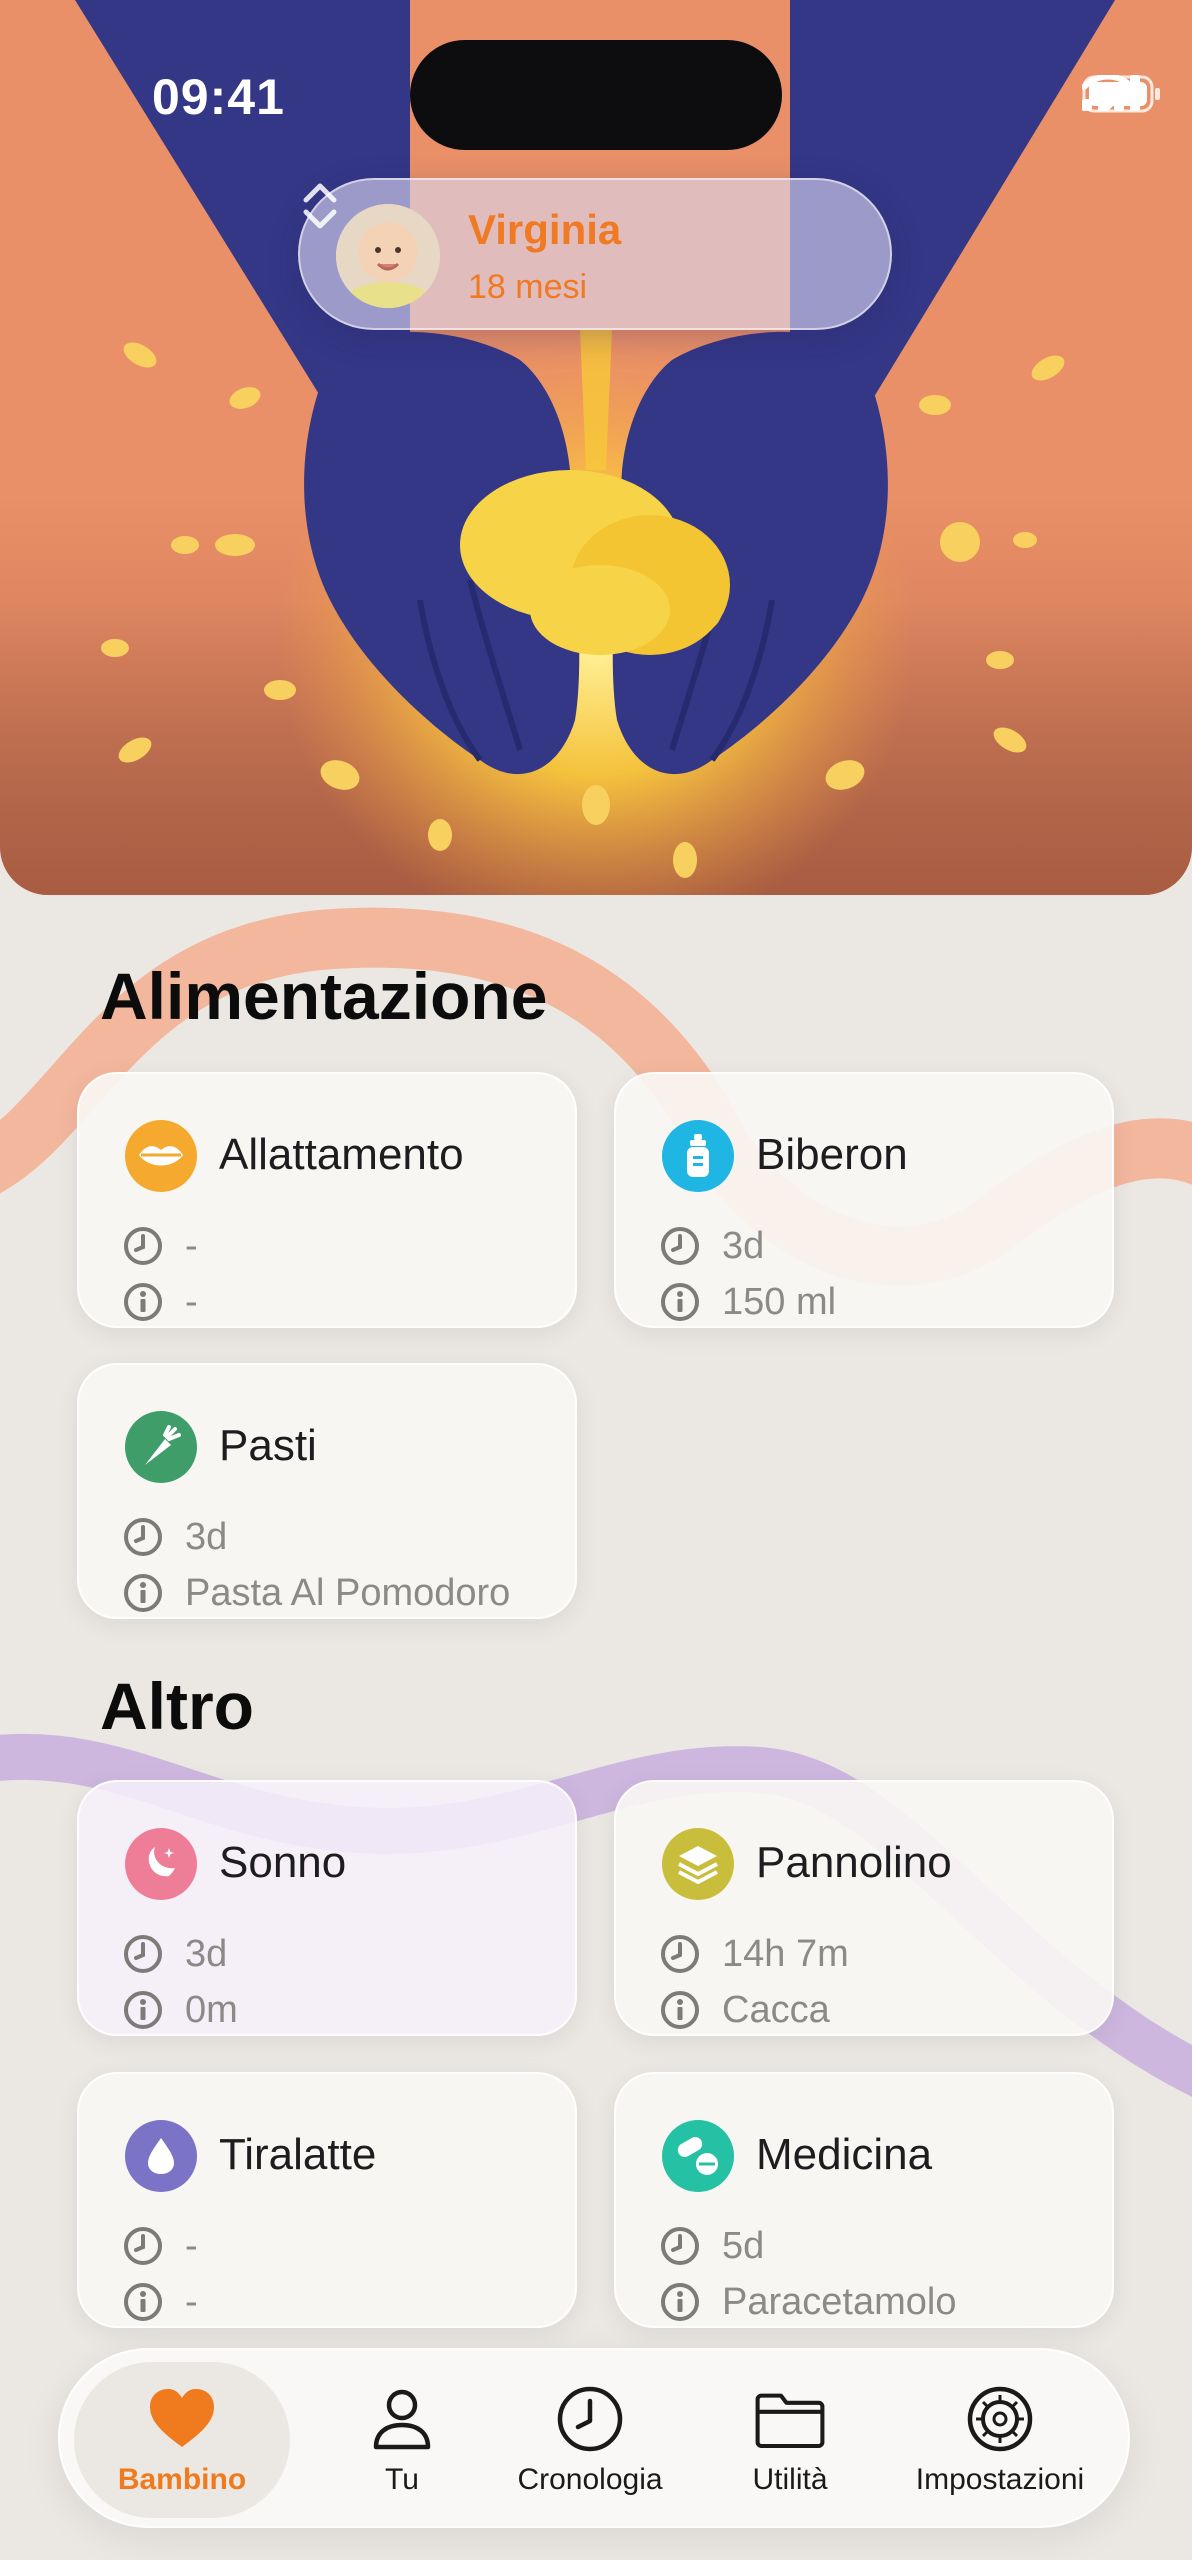 Image resolution: width=1192 pixels, height=2560 pixels. I want to click on card-title: Medicina, so click(844, 2154).